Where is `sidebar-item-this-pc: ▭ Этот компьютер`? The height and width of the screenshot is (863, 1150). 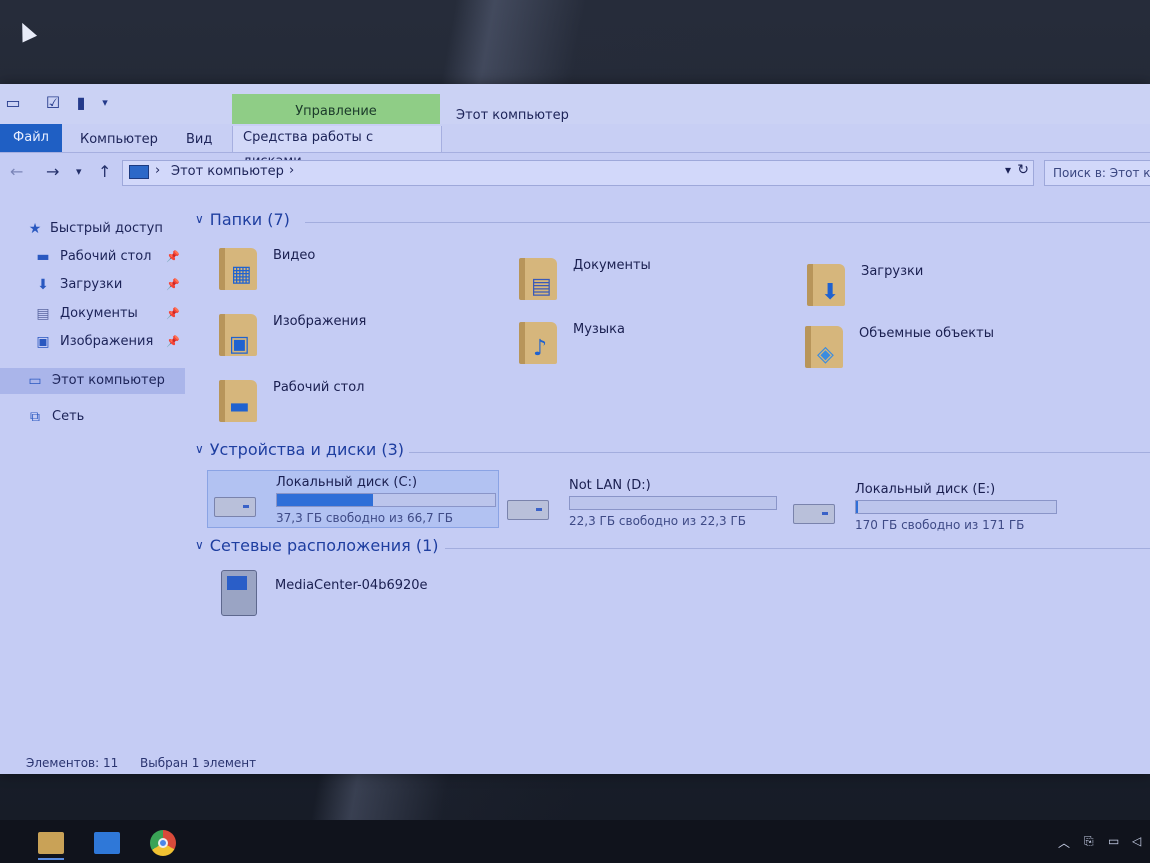
sidebar-item-this-pc: ▭ Этот компьютер is located at coordinates (92, 381).